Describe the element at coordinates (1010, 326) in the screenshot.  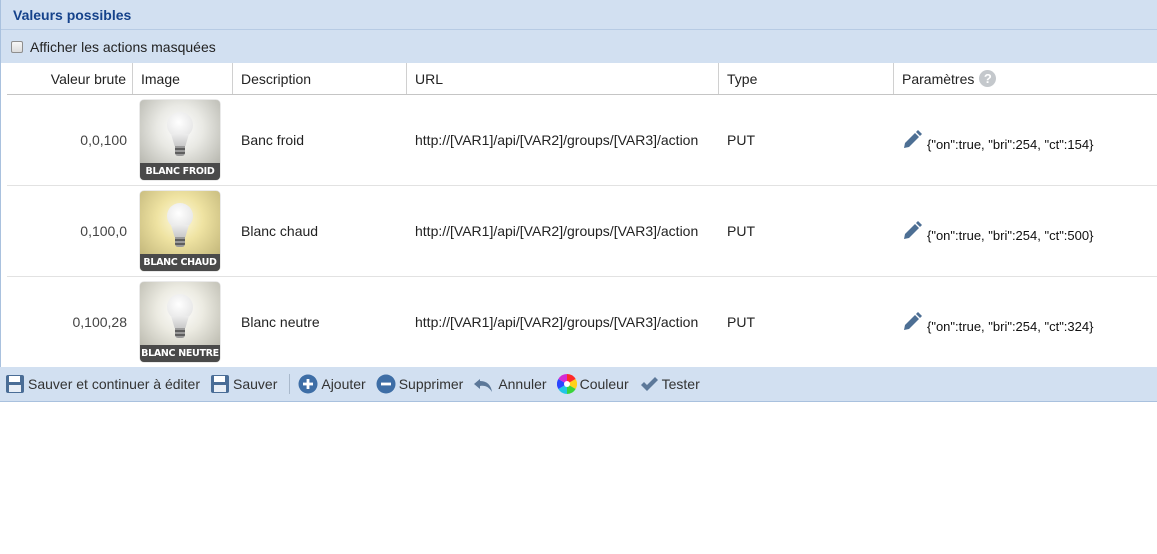
I see `parameters-value: {"on":true, "bri":254, "ct":324}` at that location.